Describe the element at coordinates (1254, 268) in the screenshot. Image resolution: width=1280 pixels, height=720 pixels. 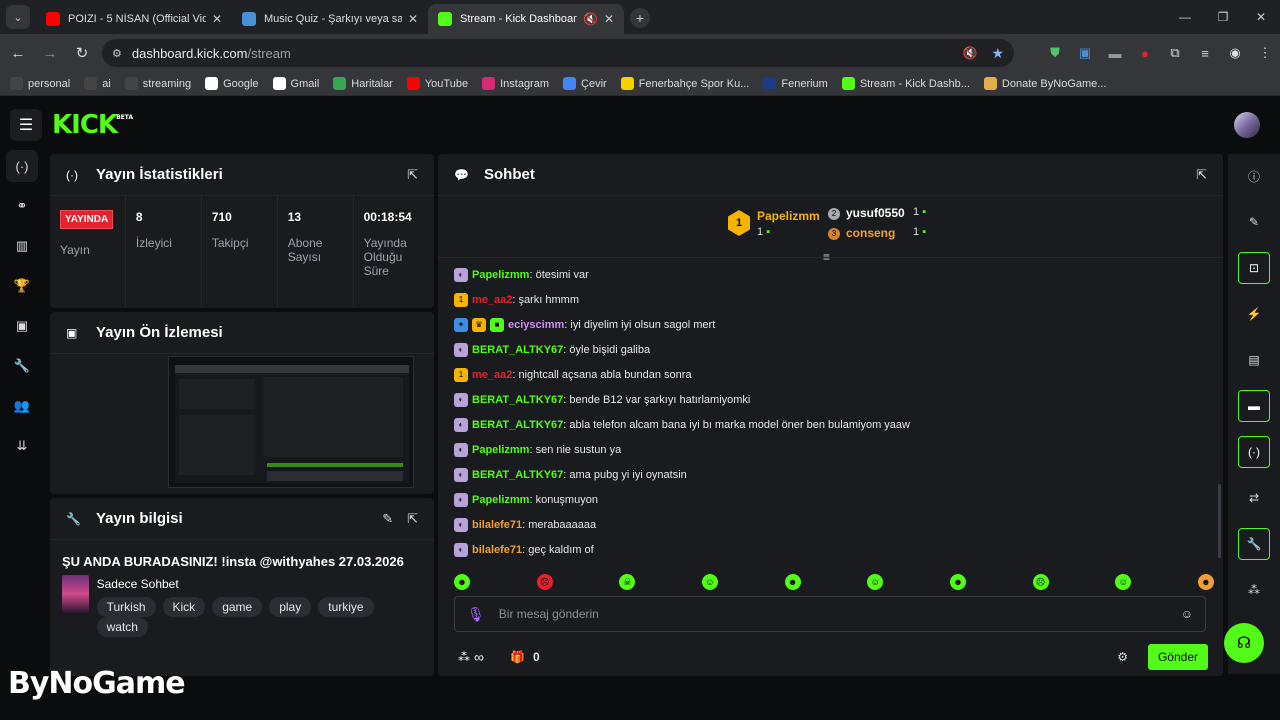
I see `screenshot-icon: ⊡` at that location.